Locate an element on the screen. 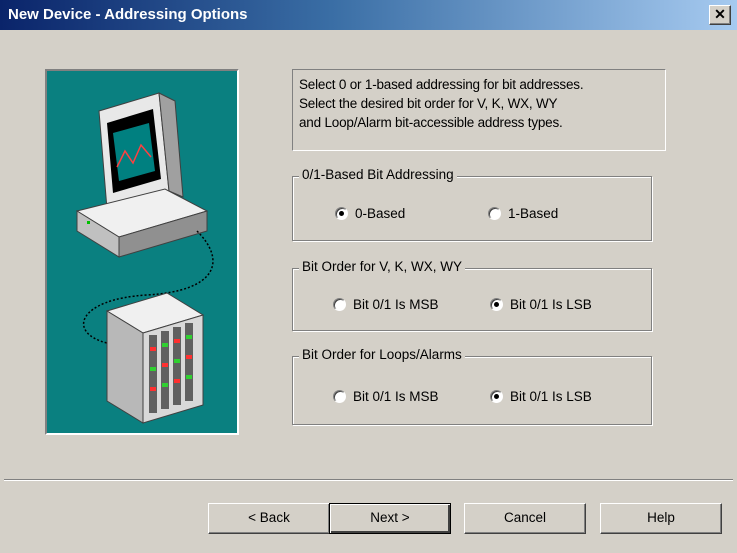  radio-label: 1-Based is located at coordinates (533, 213).